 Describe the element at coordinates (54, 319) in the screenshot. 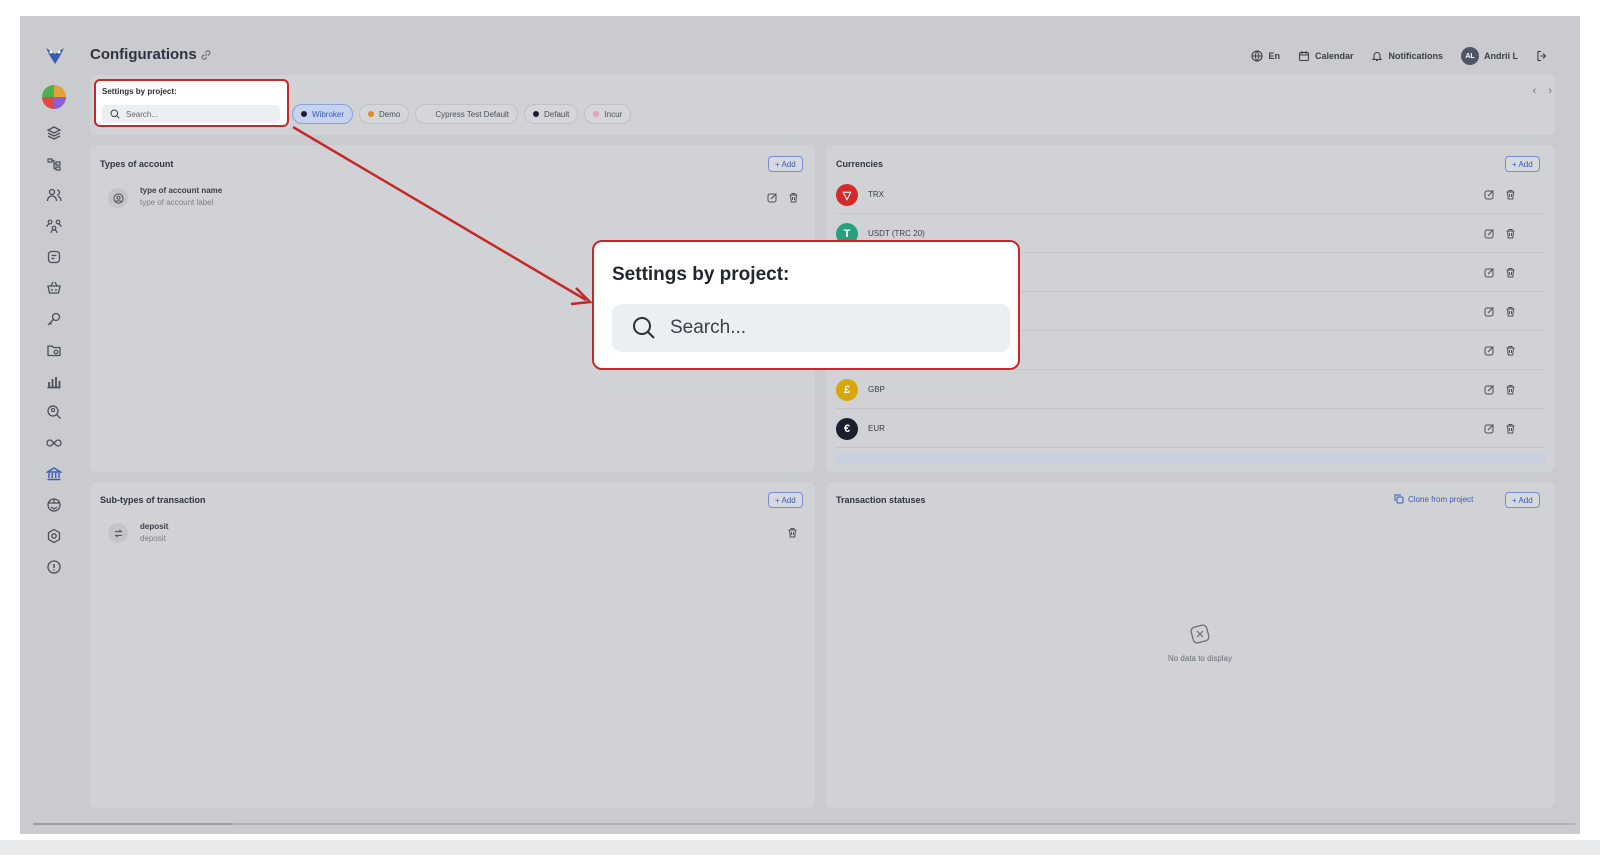

I see `key-icon` at that location.